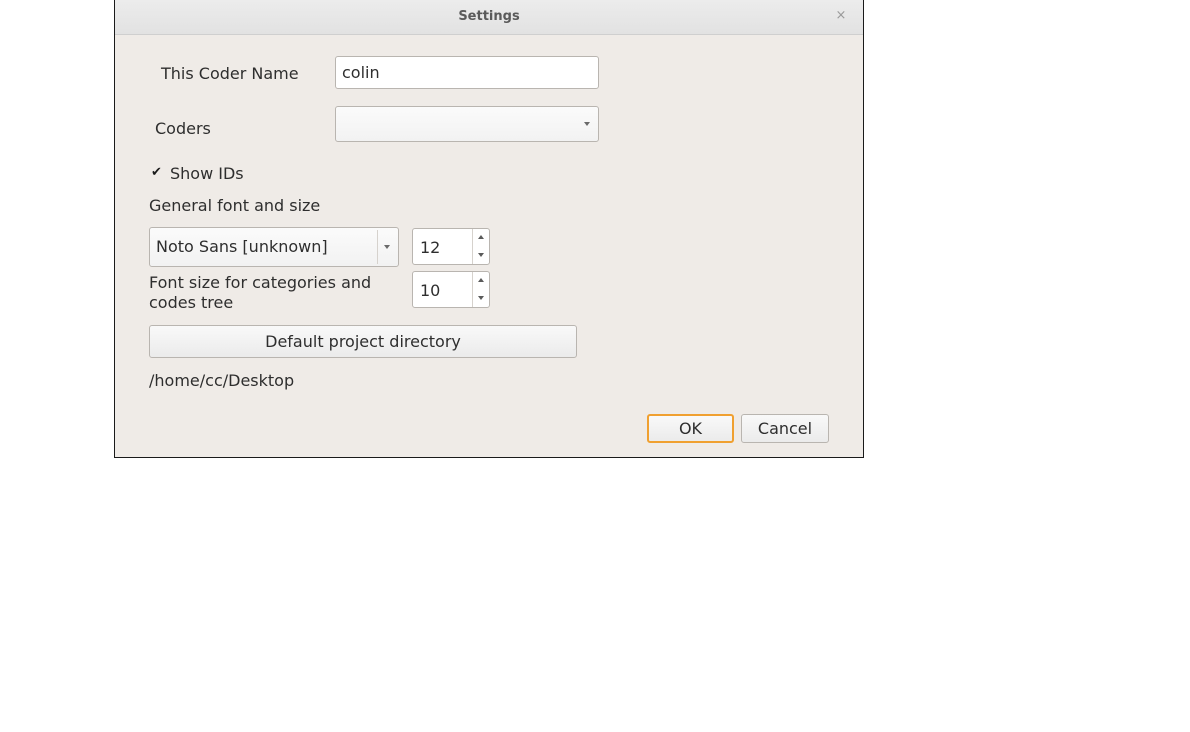 The width and height of the screenshot is (1190, 732). What do you see at coordinates (235, 205) in the screenshot?
I see `general-font-label: General font and size` at bounding box center [235, 205].